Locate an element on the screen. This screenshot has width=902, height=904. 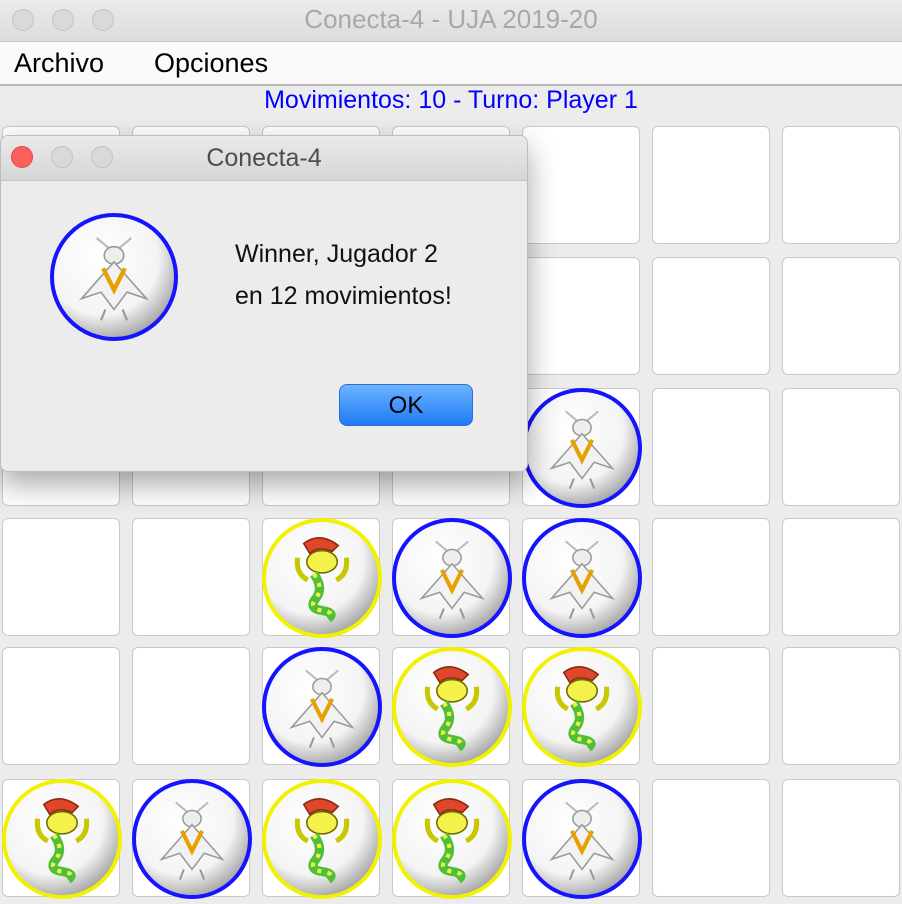
menu-opciones: Opciones is located at coordinates (211, 63).